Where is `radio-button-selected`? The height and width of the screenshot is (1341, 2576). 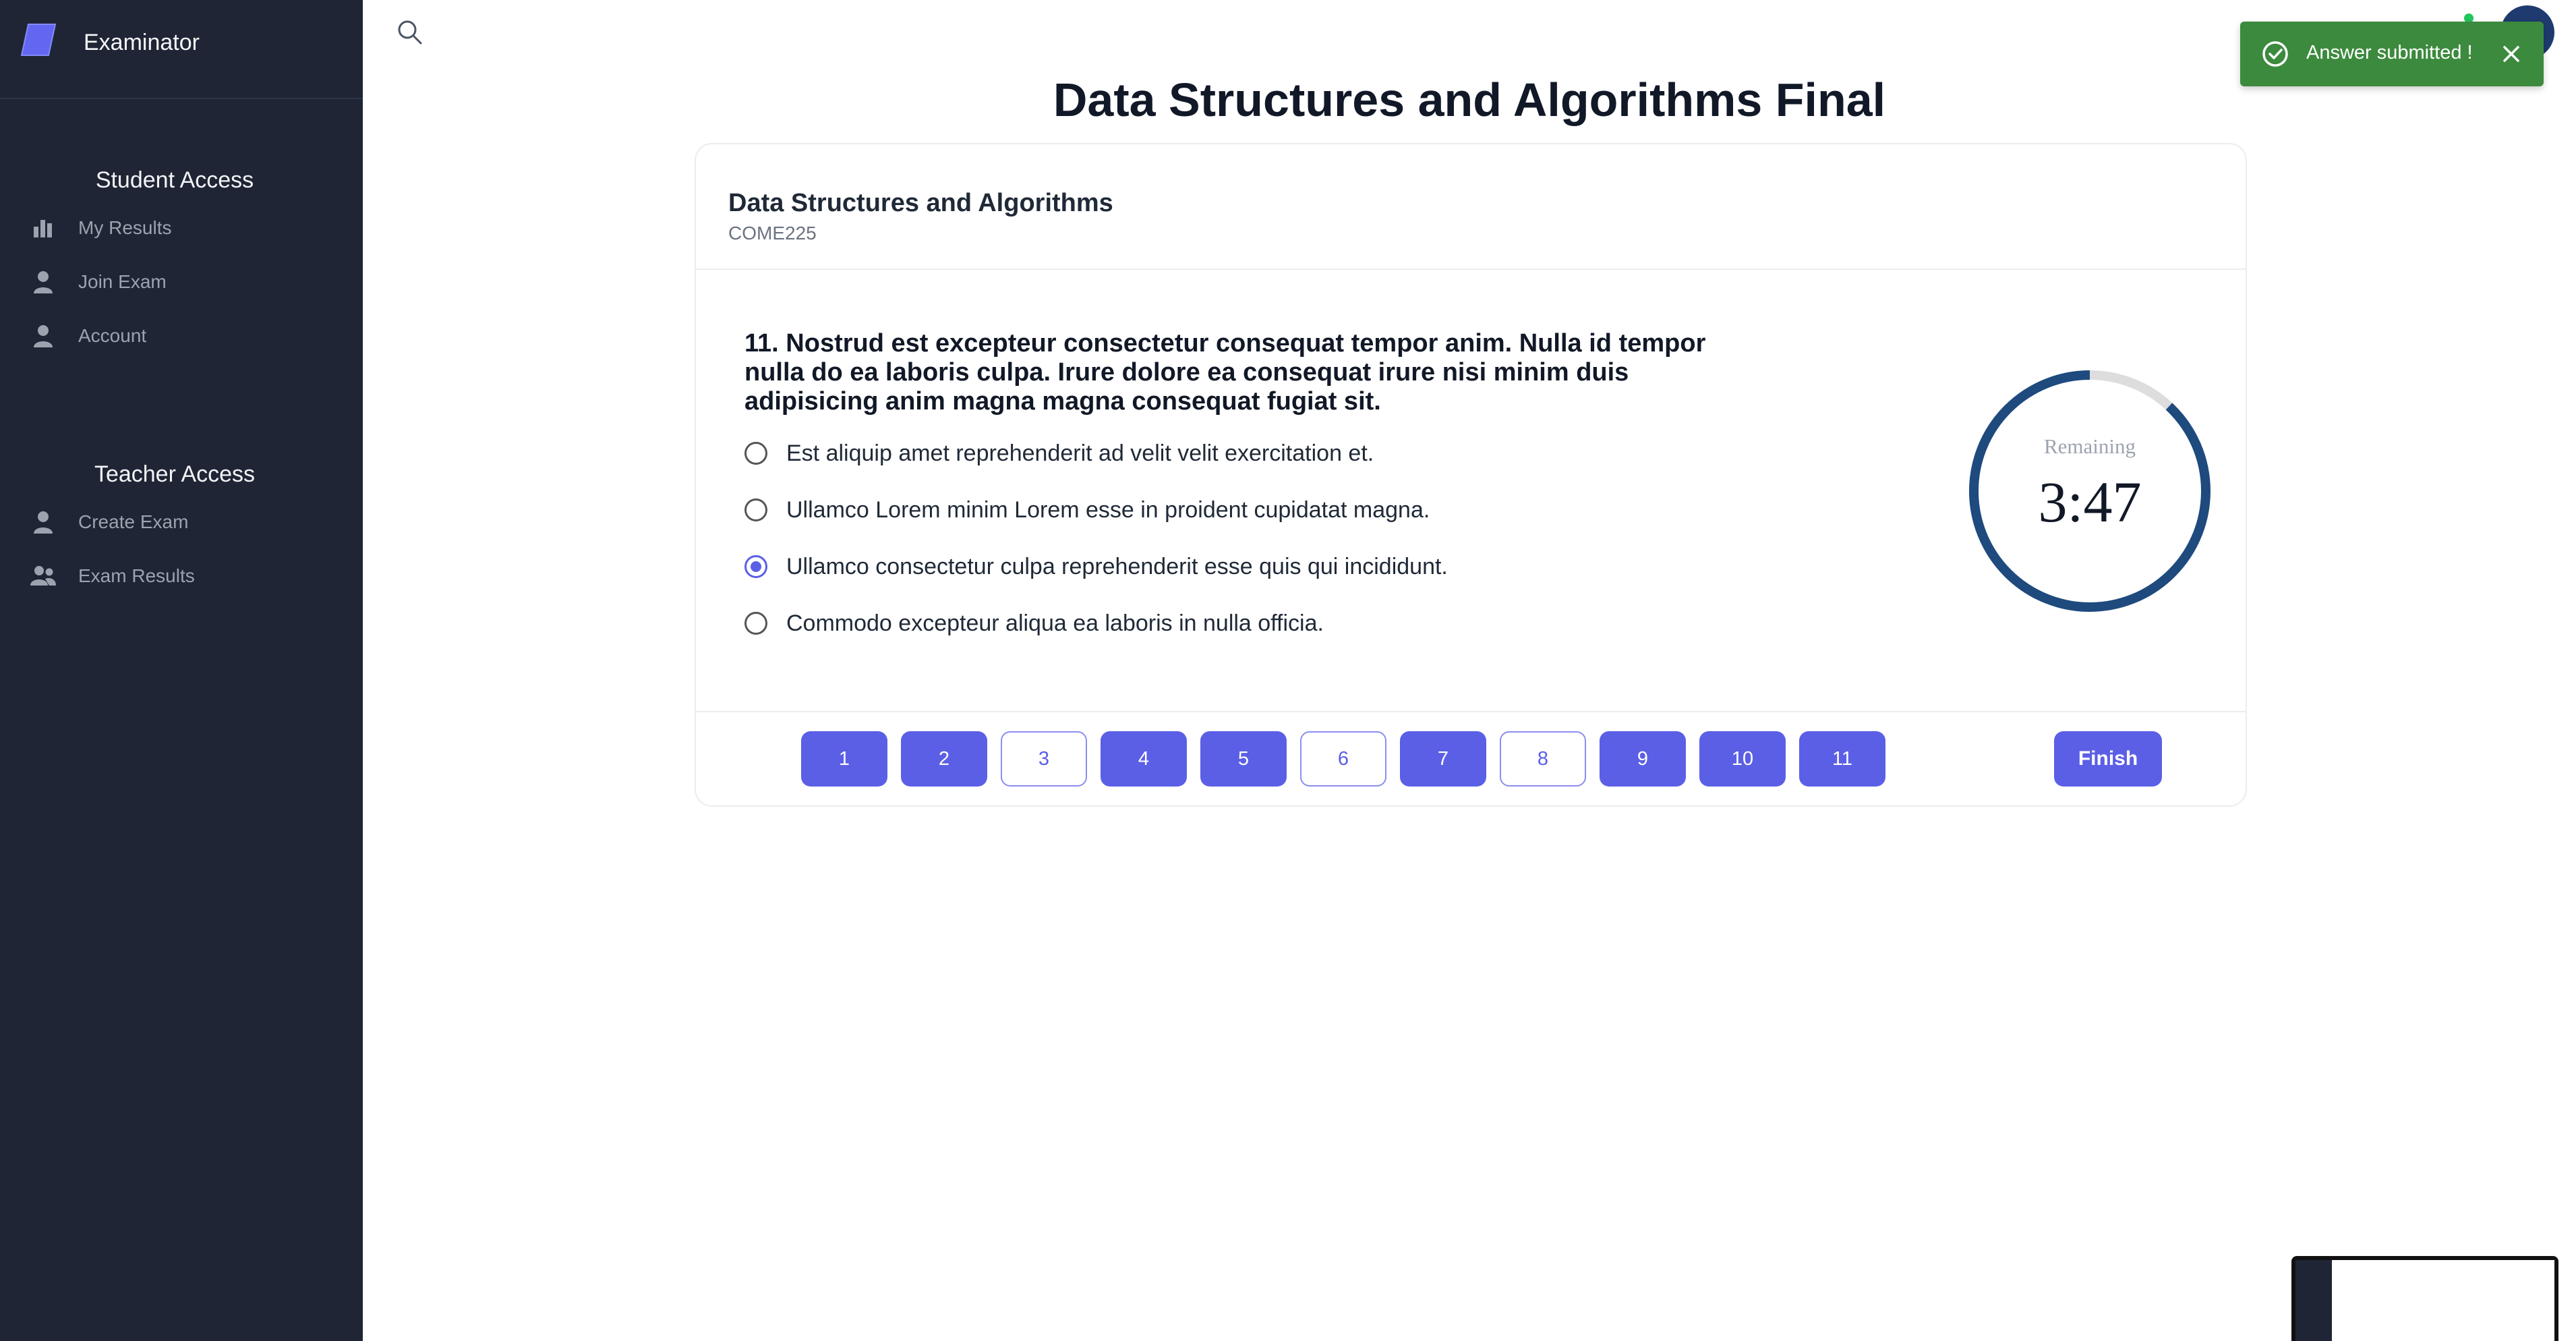 radio-button-selected is located at coordinates (755, 566).